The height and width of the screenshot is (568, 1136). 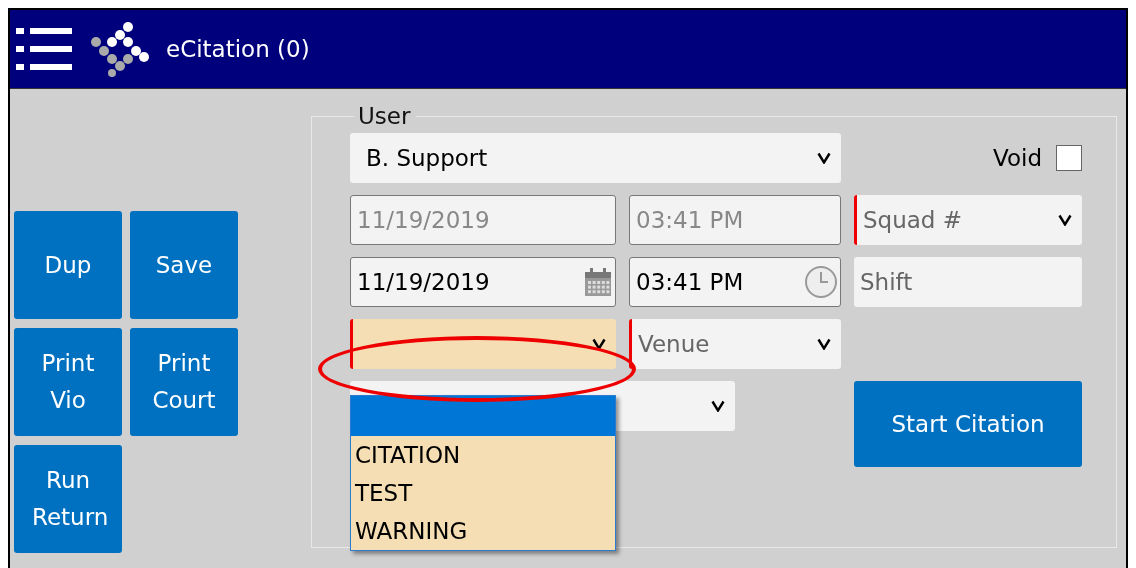 What do you see at coordinates (1069, 158) in the screenshot?
I see `void-checkbox` at bounding box center [1069, 158].